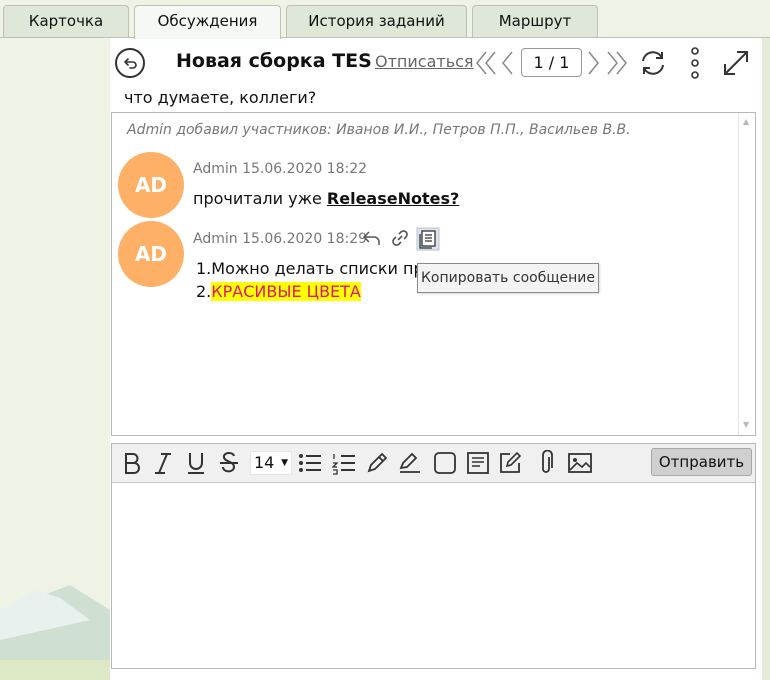  I want to click on message-meta: Admin 15.06.2020 18:22, so click(280, 169).